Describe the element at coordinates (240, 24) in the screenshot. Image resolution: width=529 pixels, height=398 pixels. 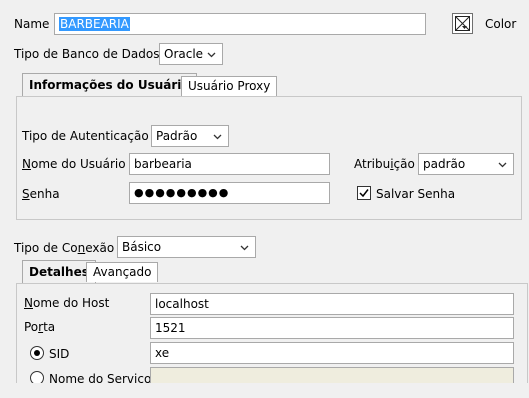
I see `name-input: BARBEARIA` at that location.